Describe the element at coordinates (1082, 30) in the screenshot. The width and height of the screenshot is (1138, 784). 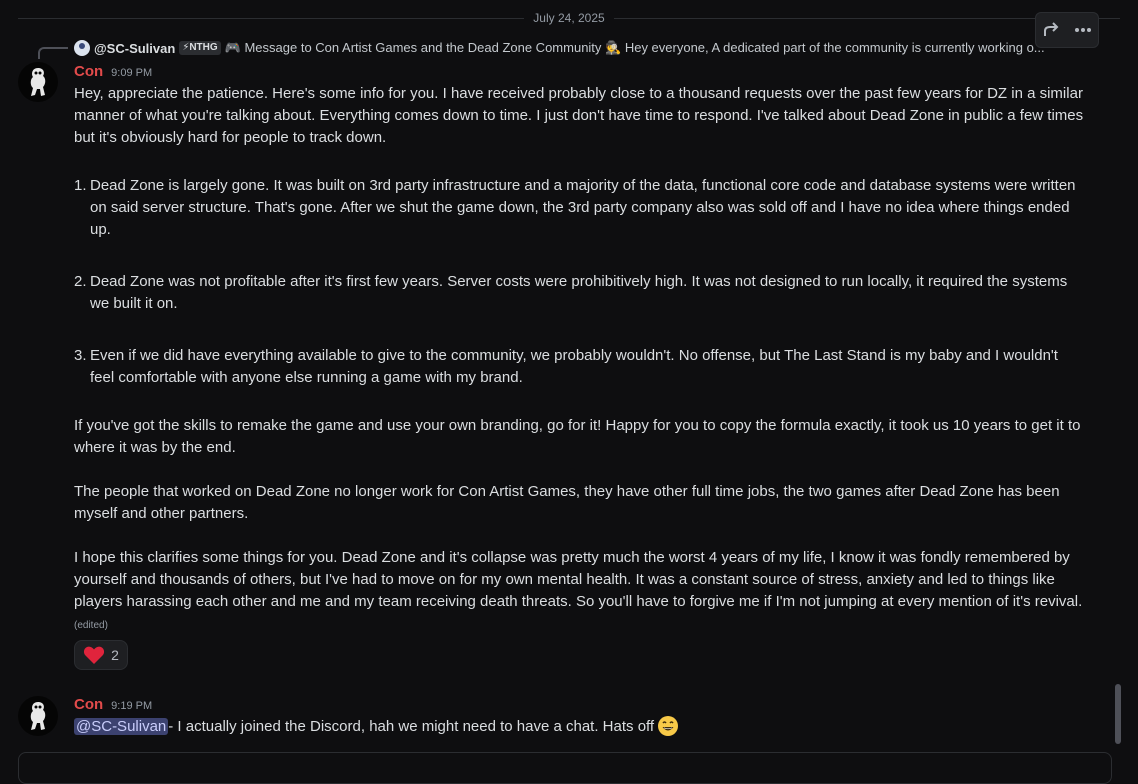
I see `more-icon` at that location.